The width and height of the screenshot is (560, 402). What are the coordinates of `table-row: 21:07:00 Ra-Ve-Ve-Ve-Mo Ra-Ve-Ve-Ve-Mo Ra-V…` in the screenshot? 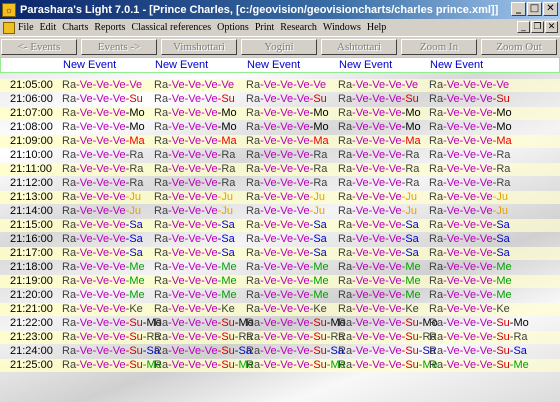 It's located at (280, 113).